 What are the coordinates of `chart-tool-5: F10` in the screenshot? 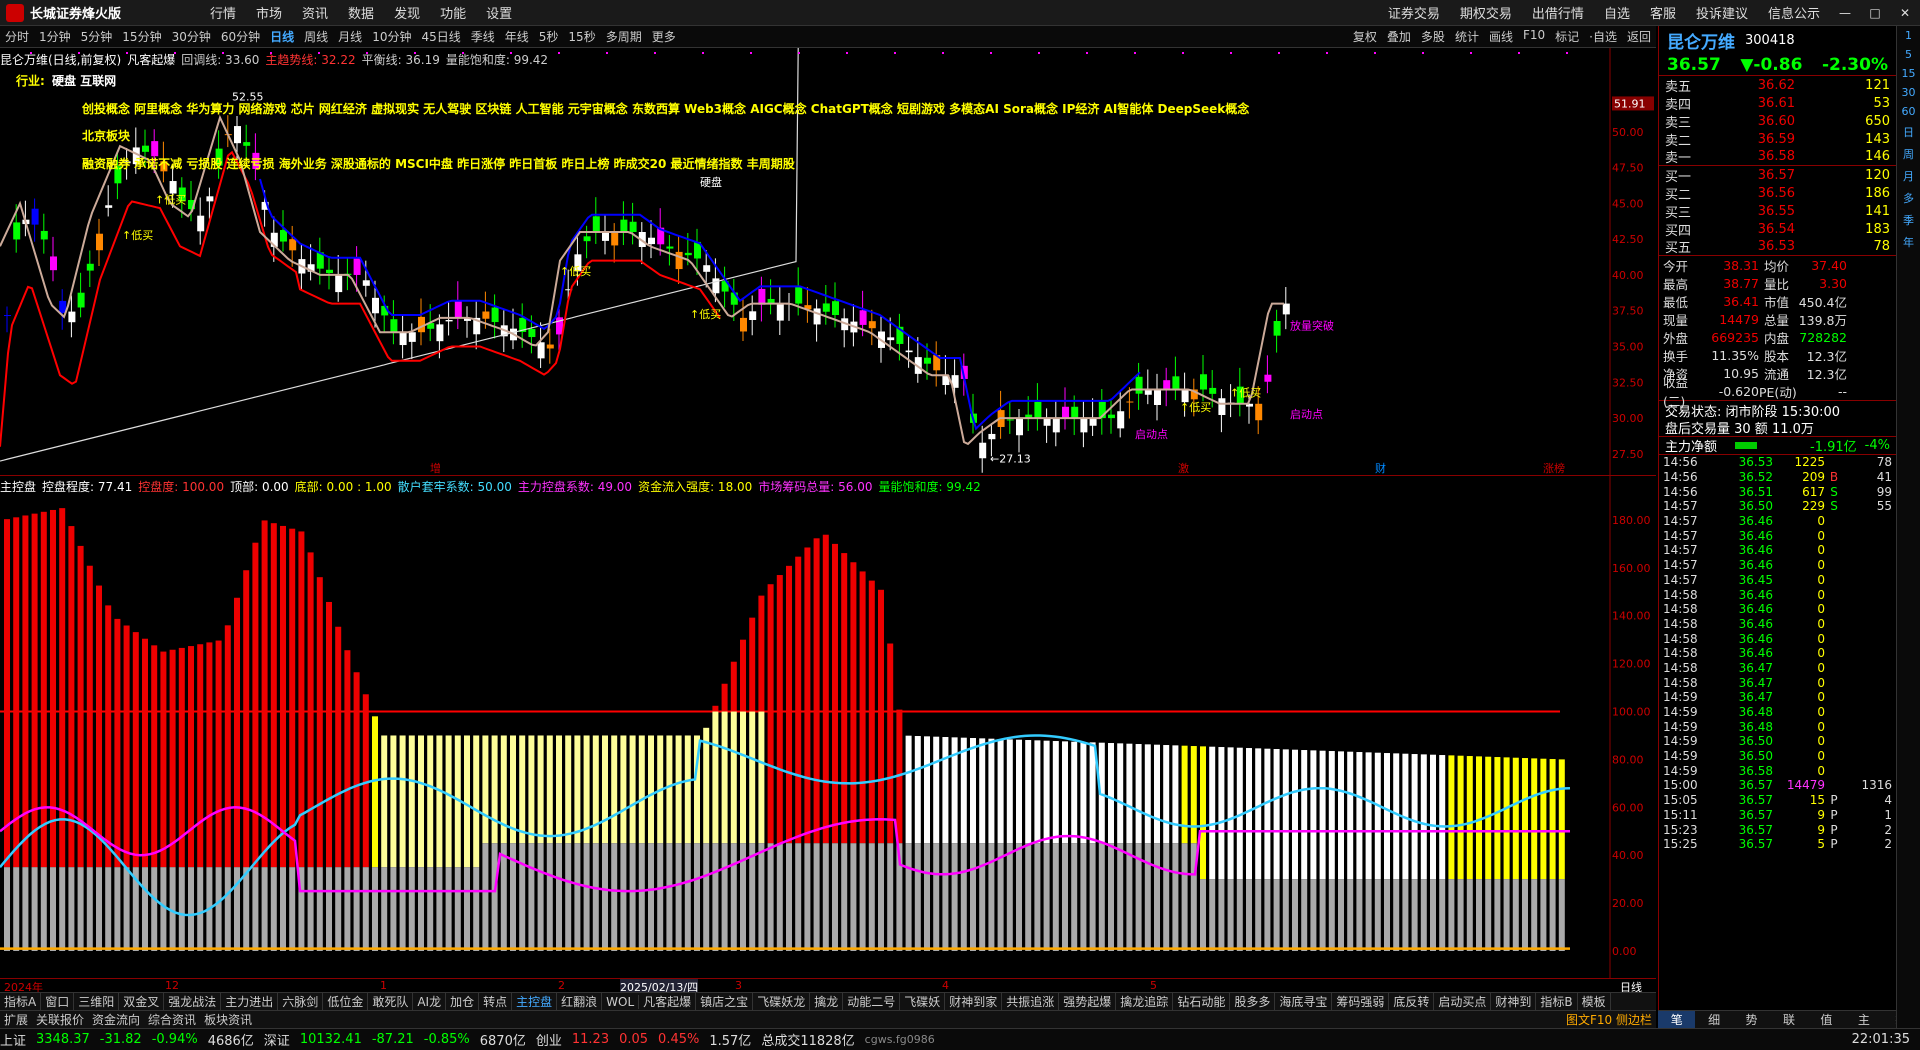 It's located at (1534, 36).